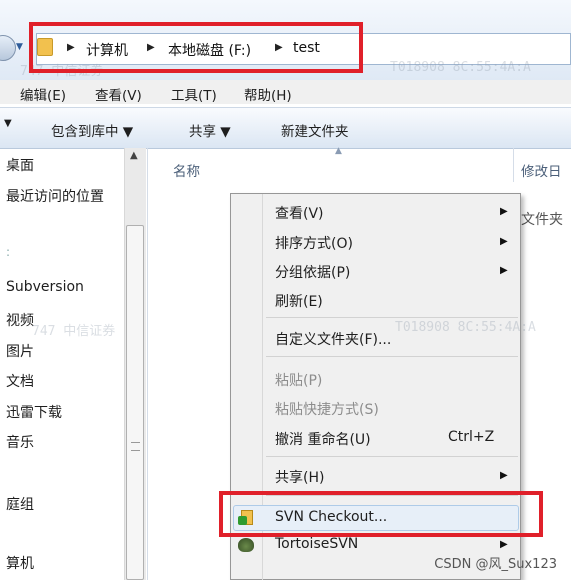 The width and height of the screenshot is (571, 580). What do you see at coordinates (45, 287) in the screenshot?
I see `nav-item-subversion: Subversion` at bounding box center [45, 287].